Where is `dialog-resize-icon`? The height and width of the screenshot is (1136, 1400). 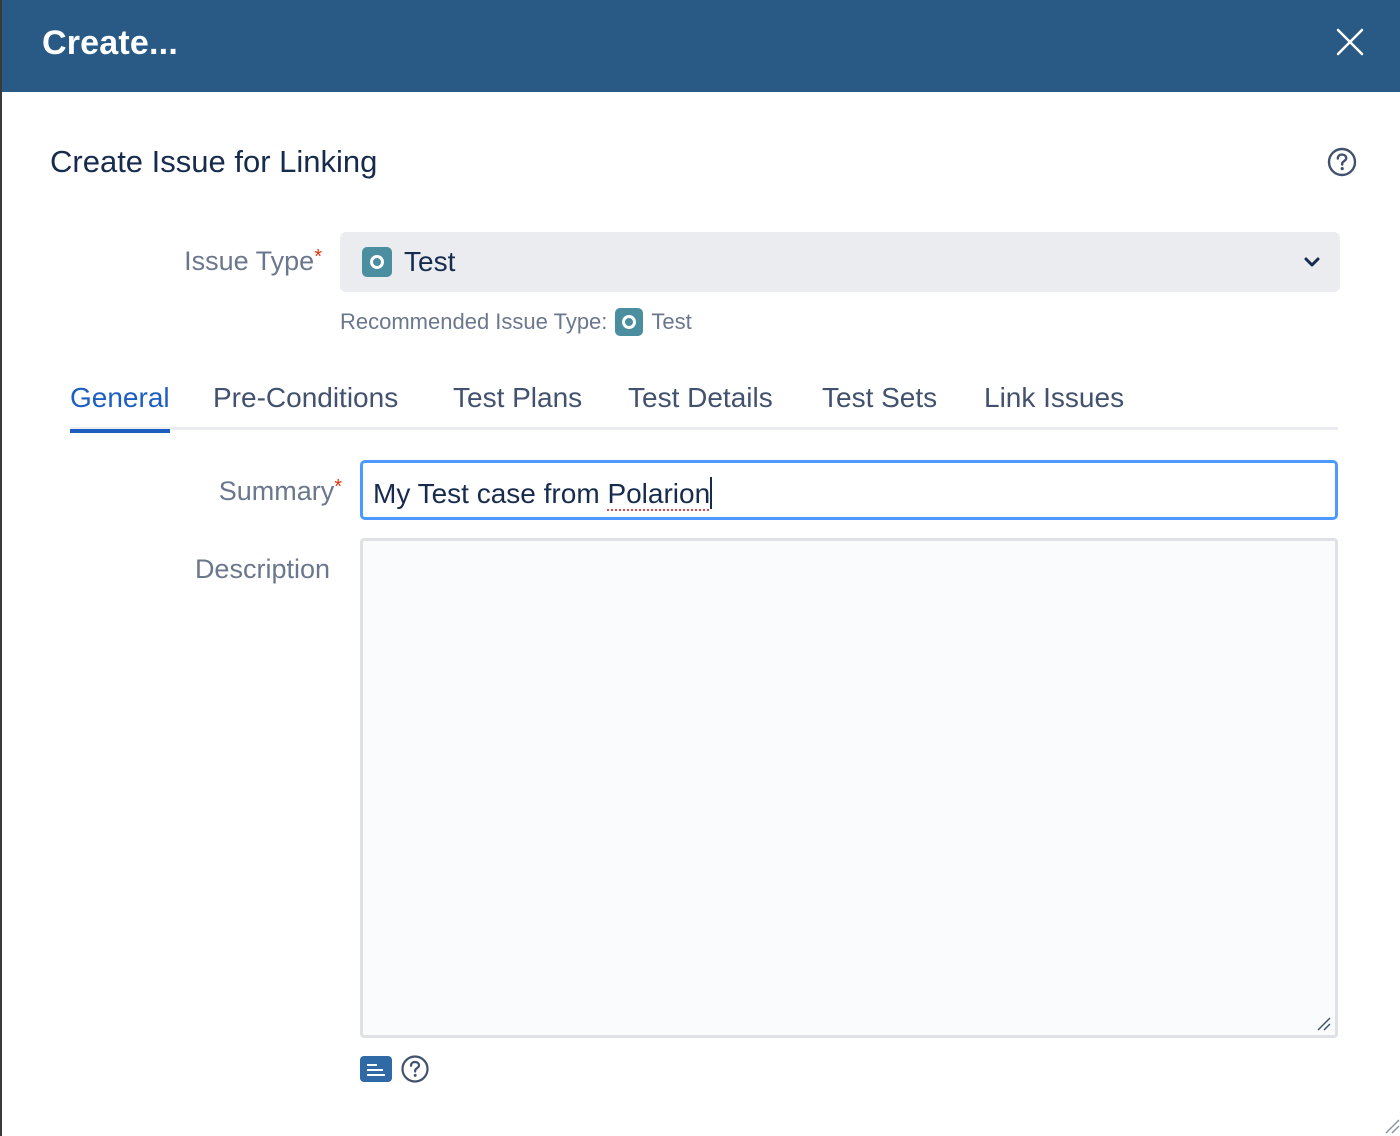 dialog-resize-icon is located at coordinates (1391, 1125).